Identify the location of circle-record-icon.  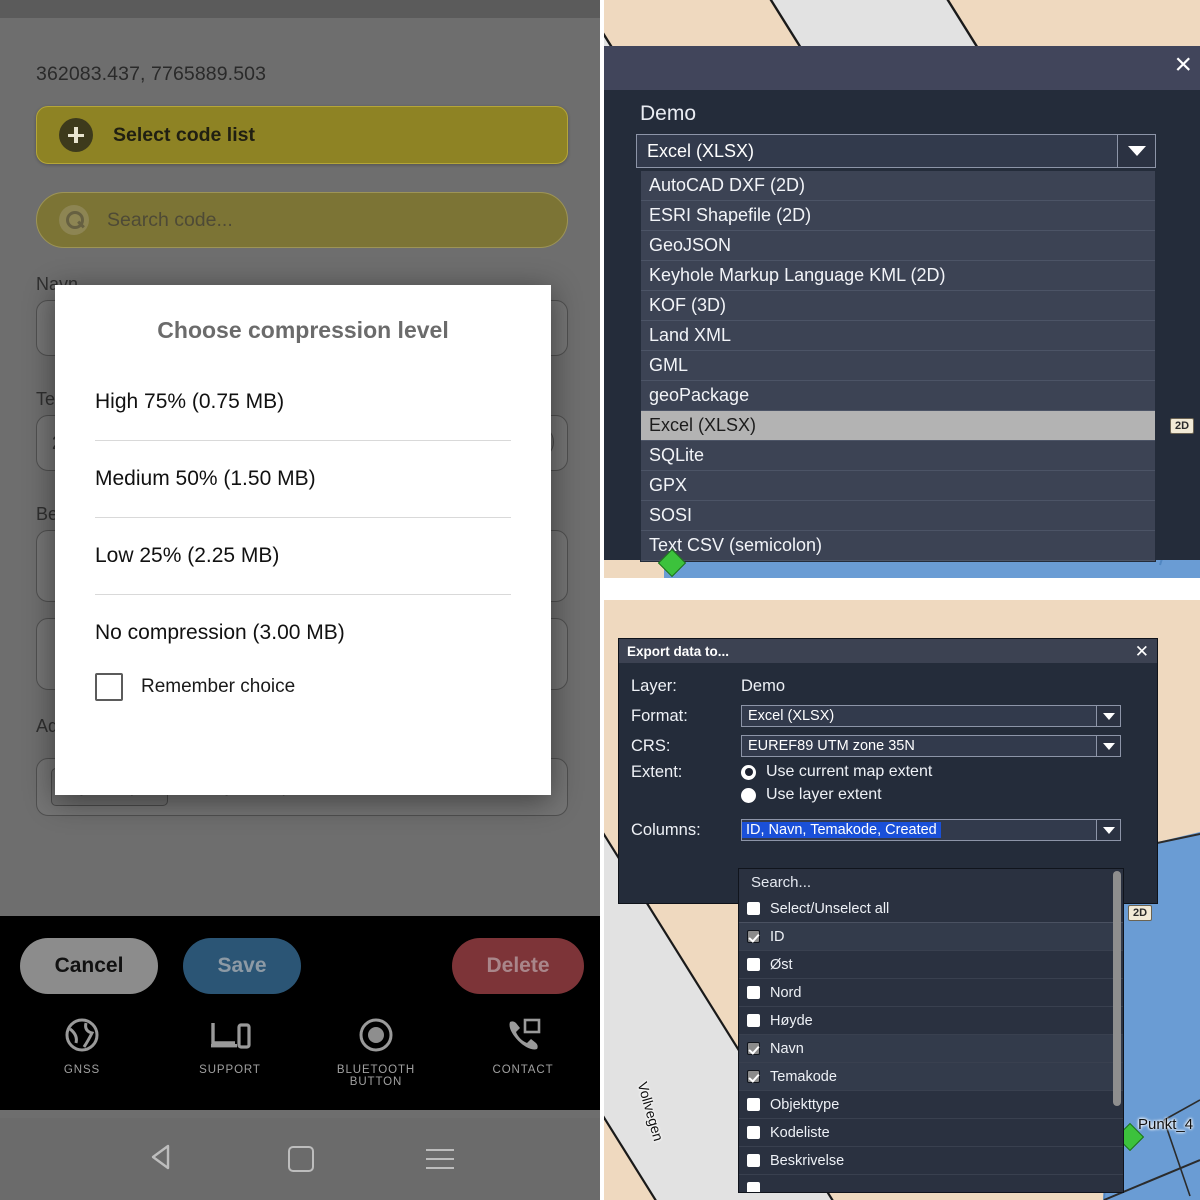
(376, 1035).